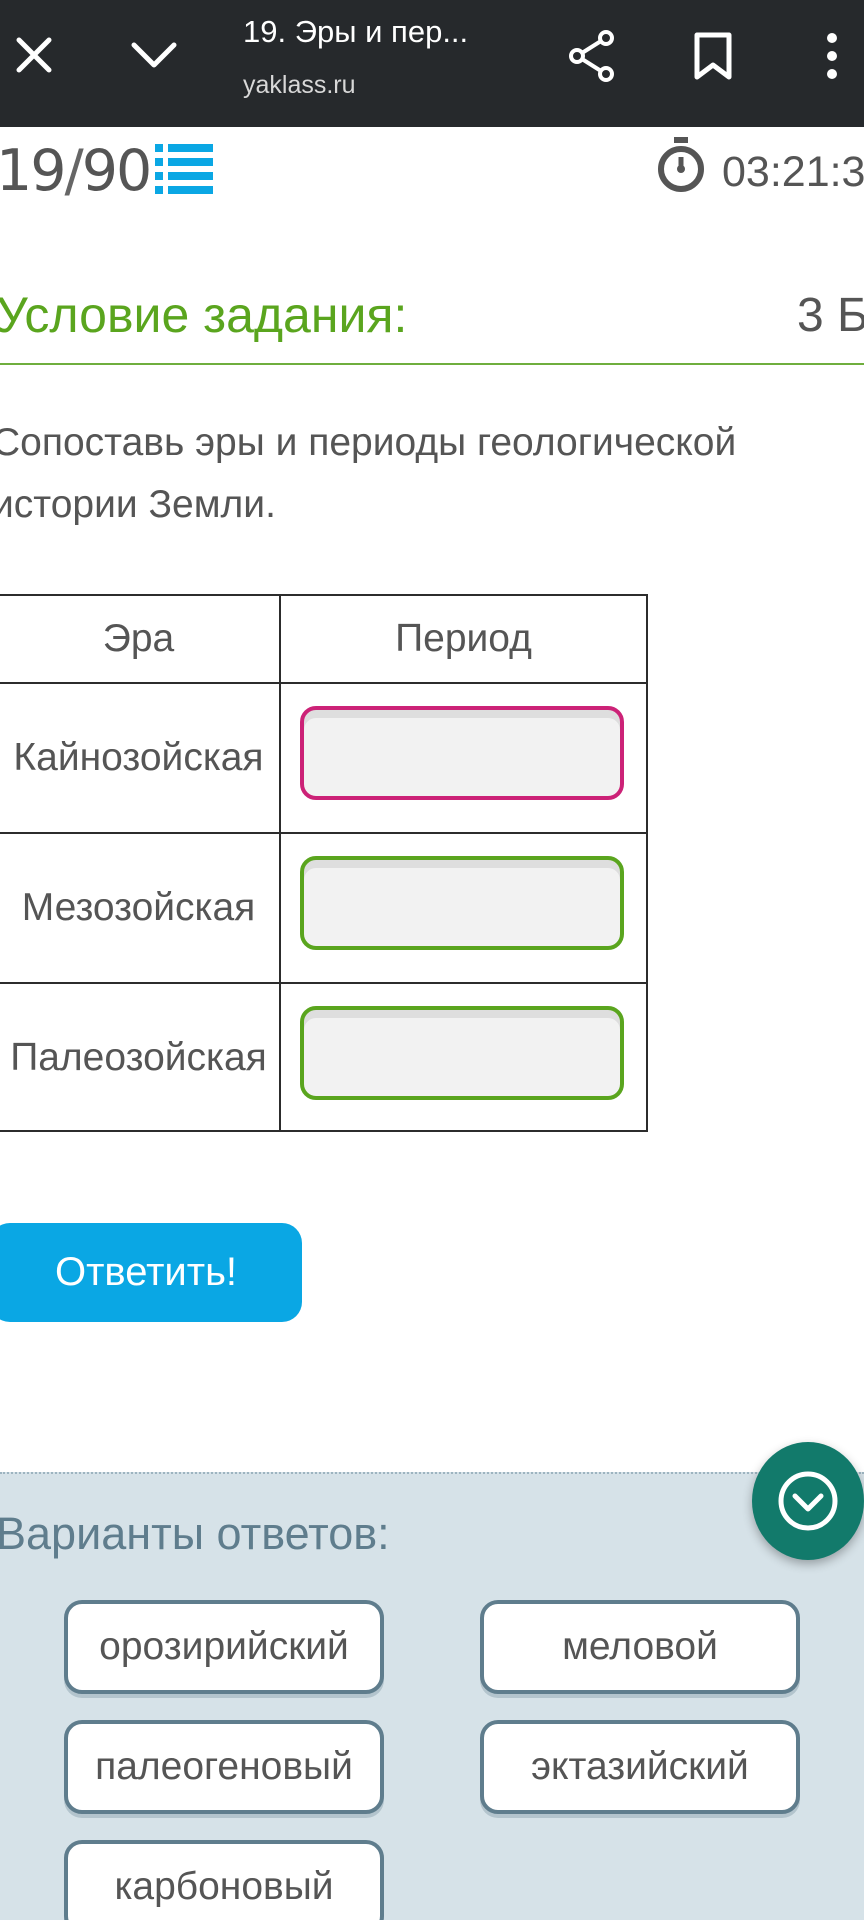 This screenshot has height=1920, width=864. What do you see at coordinates (138, 638) in the screenshot?
I see `header-era: Эра` at bounding box center [138, 638].